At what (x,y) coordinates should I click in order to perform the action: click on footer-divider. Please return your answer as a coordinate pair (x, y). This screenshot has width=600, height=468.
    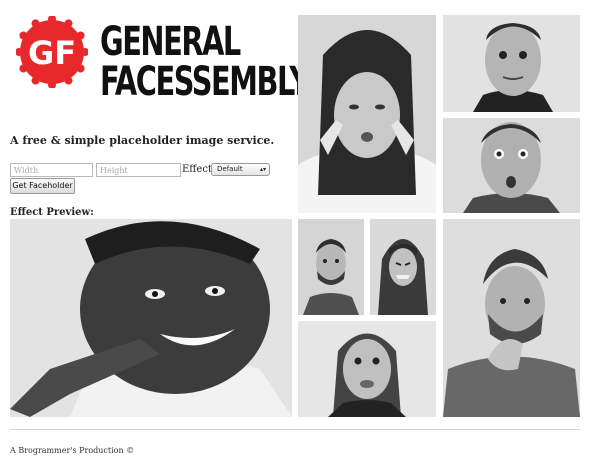
    Looking at the image, I should click on (295, 429).